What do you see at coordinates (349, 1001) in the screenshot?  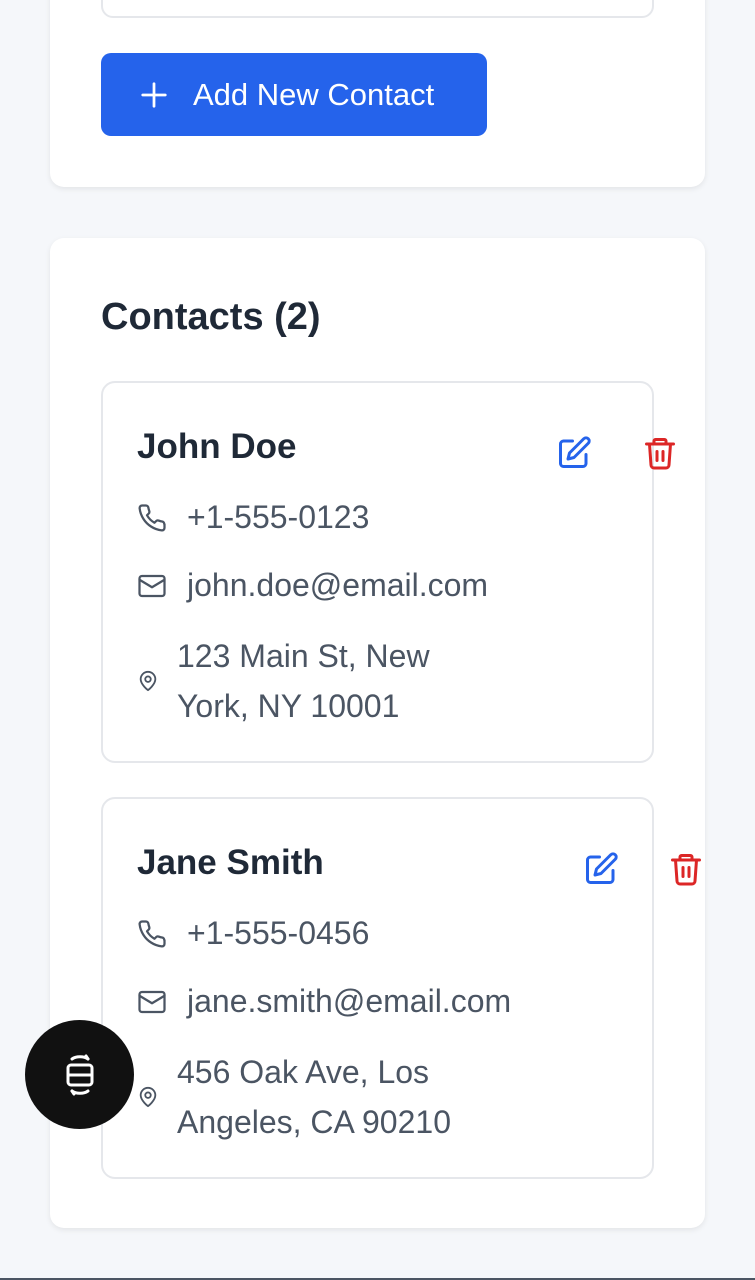 I see `contact-email: jane.smith@email.com` at bounding box center [349, 1001].